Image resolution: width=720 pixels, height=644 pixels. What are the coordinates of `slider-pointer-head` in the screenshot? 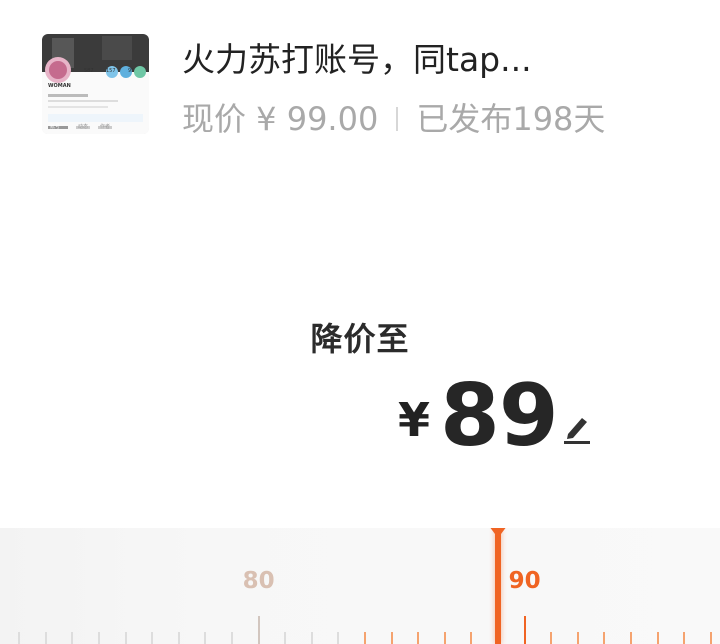 It's located at (498, 533).